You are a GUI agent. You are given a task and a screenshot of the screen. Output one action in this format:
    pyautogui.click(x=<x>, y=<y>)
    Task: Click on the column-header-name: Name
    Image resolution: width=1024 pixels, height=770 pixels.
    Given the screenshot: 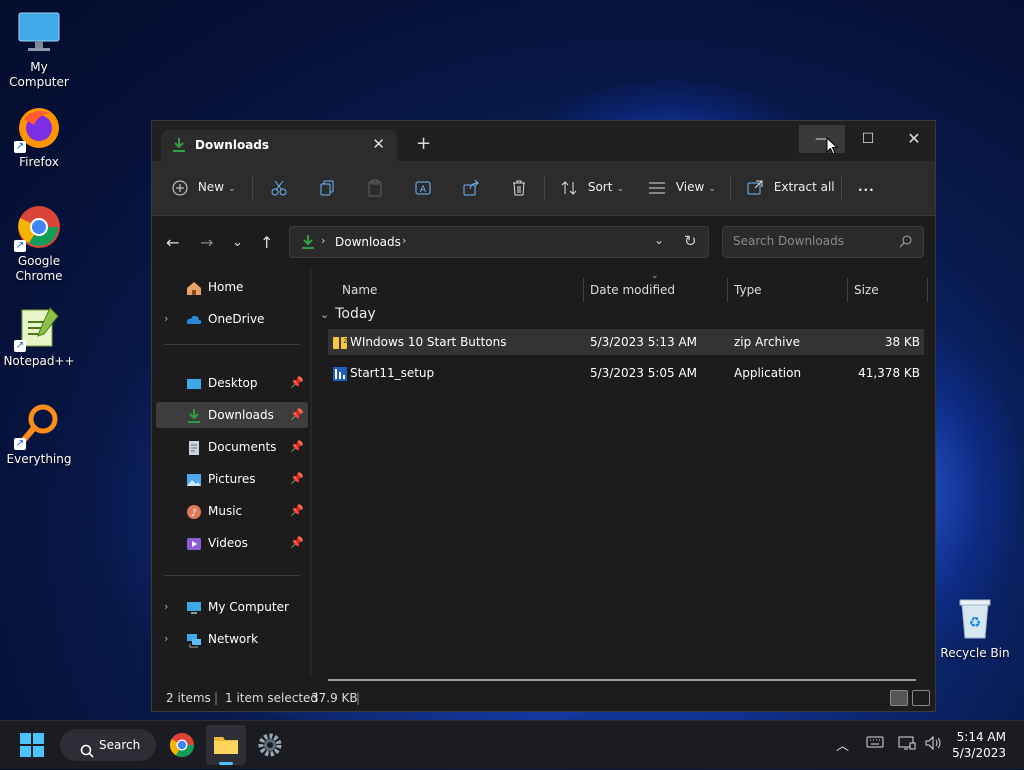 What is the action you would take?
    pyautogui.click(x=359, y=290)
    